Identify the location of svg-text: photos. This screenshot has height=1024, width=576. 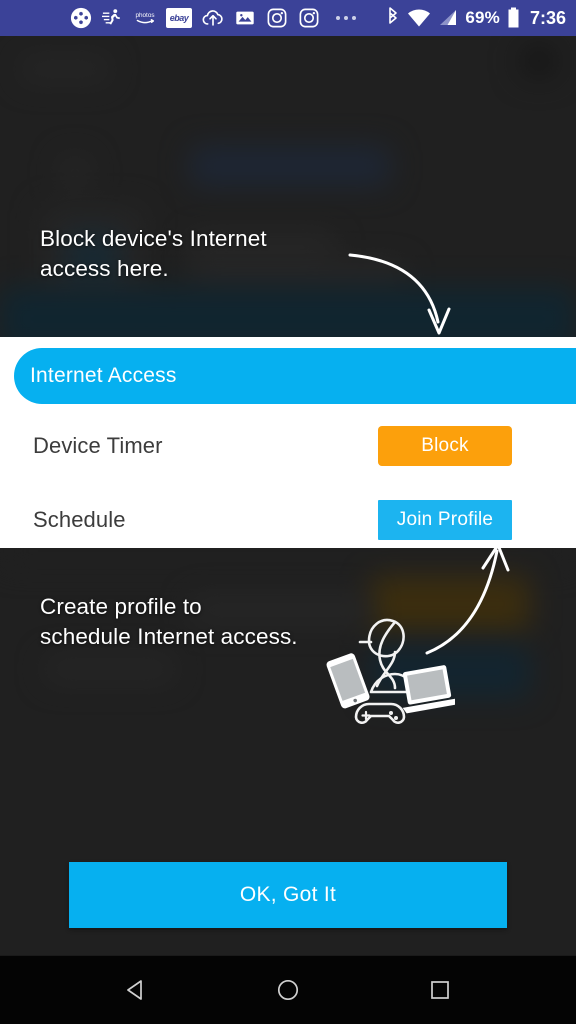
(145, 15).